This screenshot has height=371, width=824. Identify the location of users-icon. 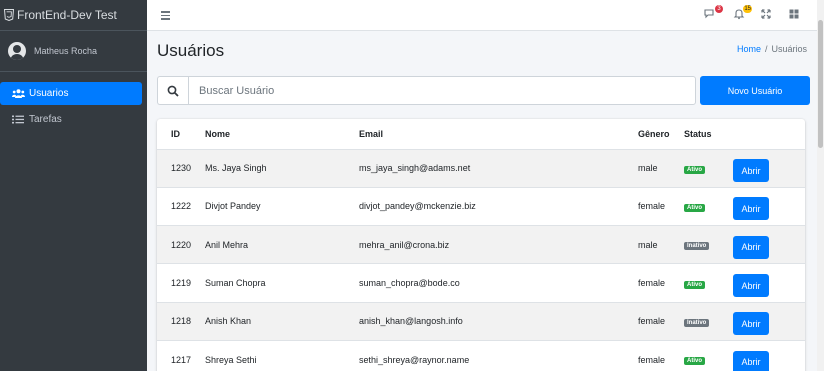
(18, 94).